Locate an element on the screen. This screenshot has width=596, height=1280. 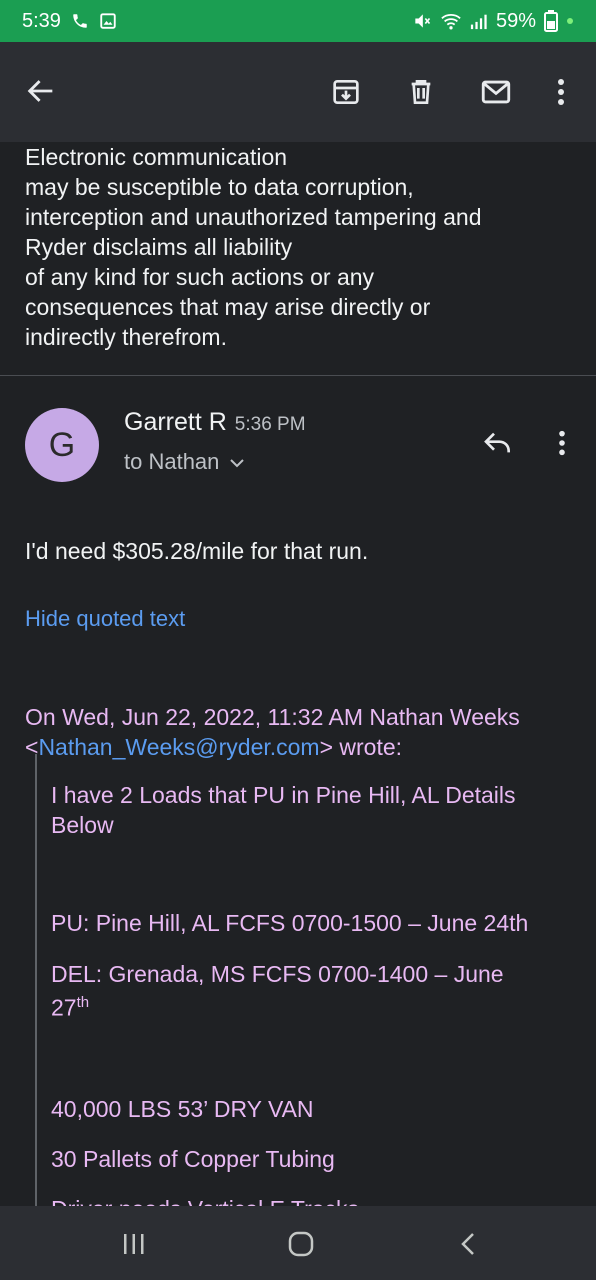
quote-close: > wrote: is located at coordinates (361, 747).